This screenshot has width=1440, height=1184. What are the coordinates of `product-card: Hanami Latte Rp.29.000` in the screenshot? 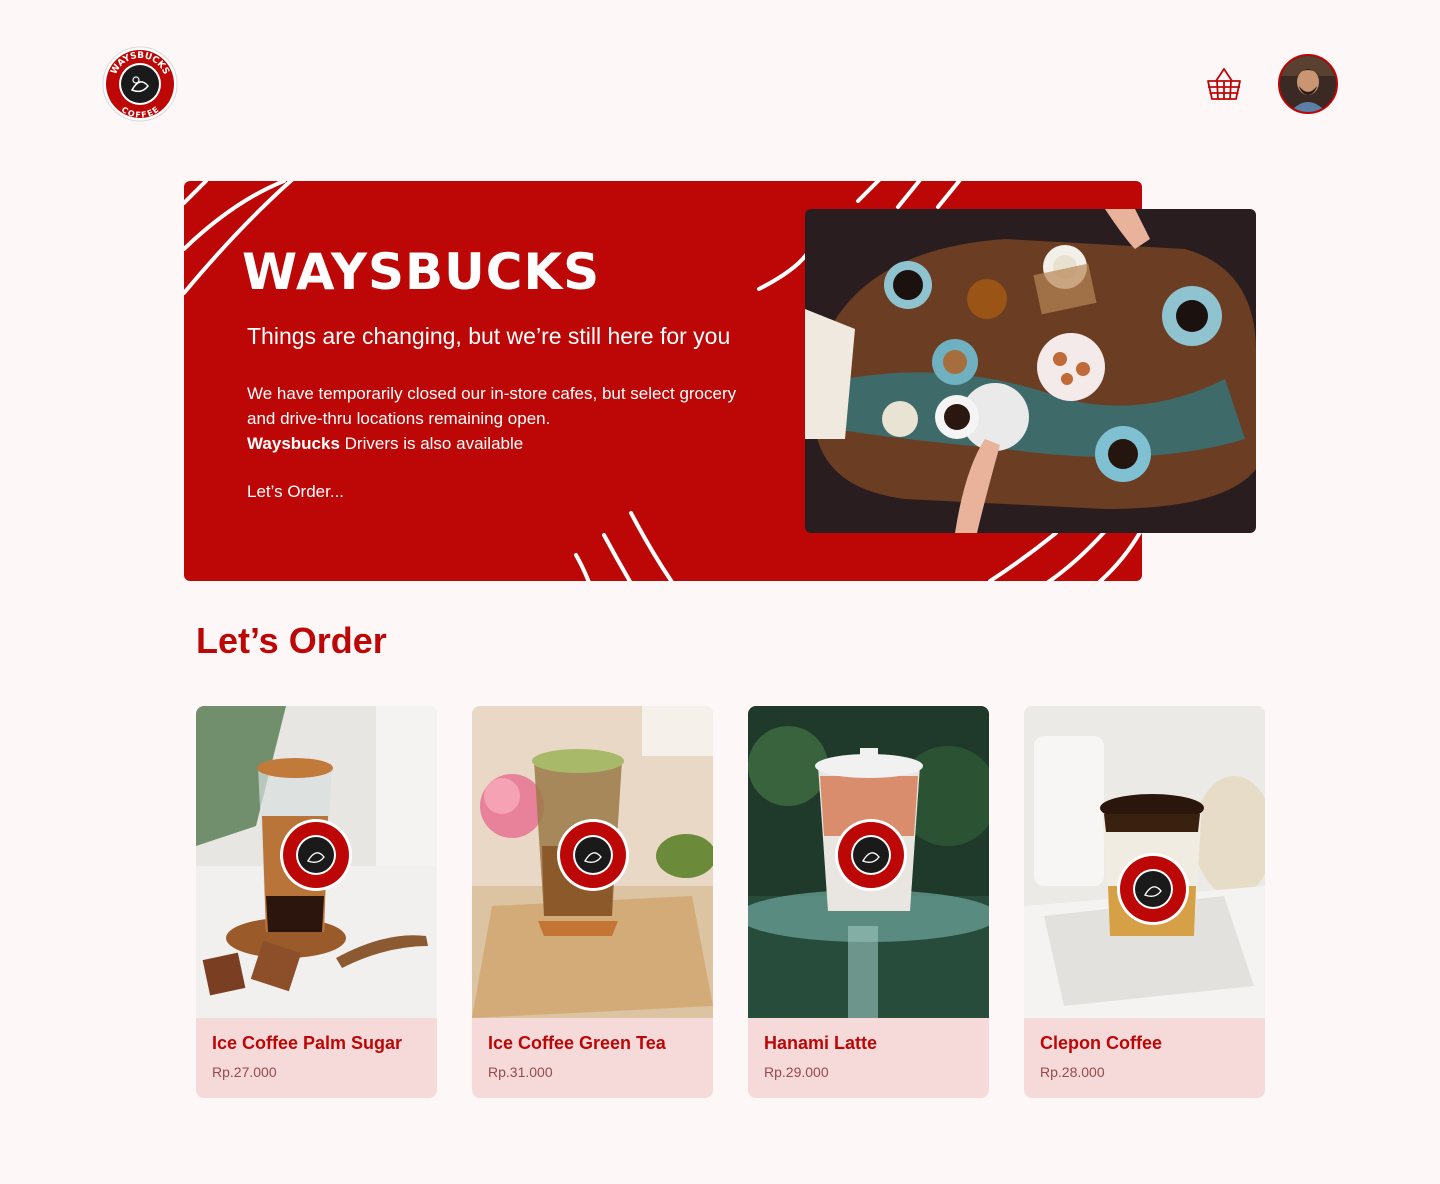 It's located at (868, 902).